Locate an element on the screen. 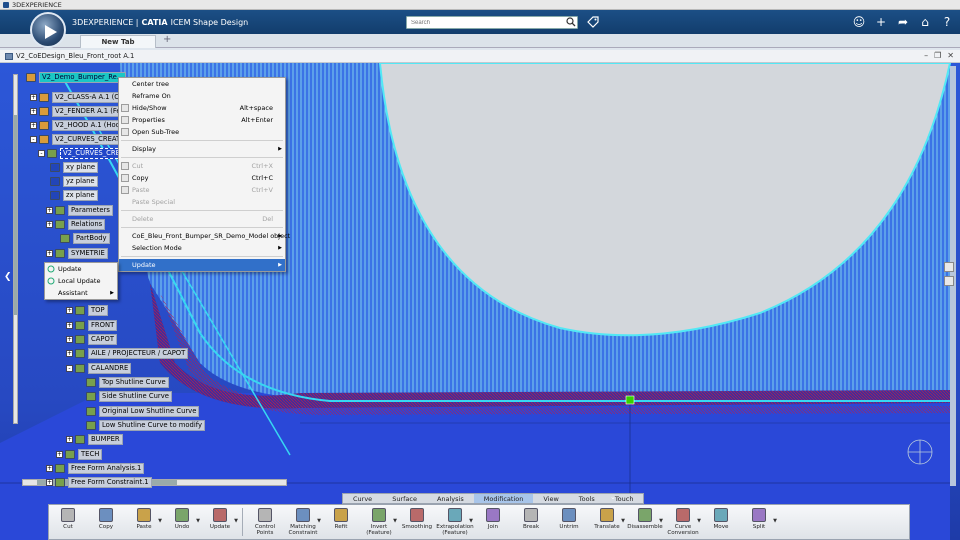 Image resolution: width=960 pixels, height=540 pixels. action-button: Control Points is located at coordinates (265, 522).